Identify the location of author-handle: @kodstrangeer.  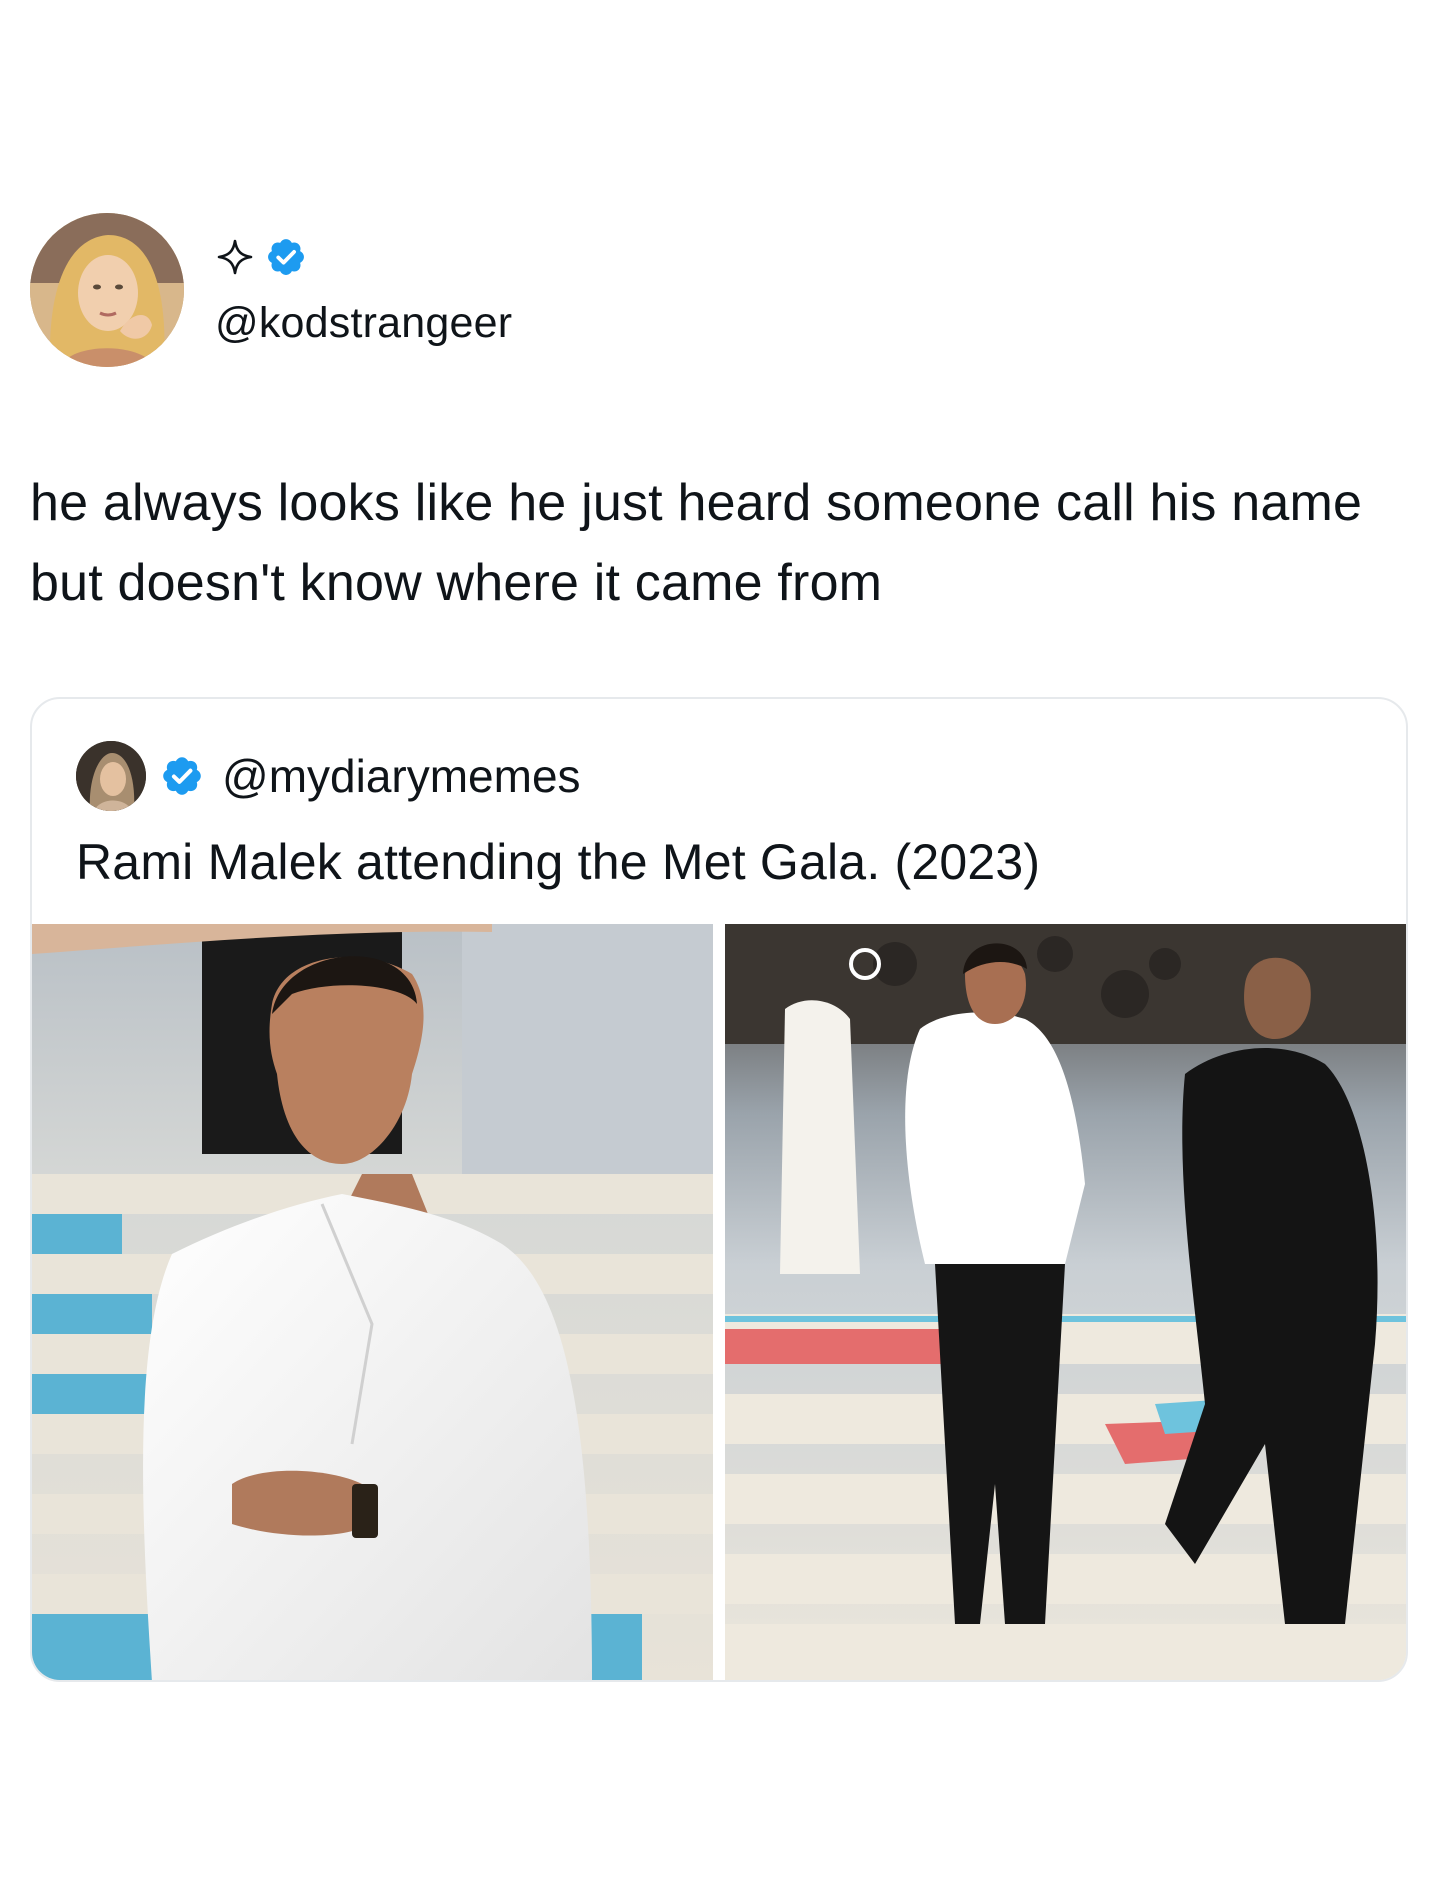
(363, 323).